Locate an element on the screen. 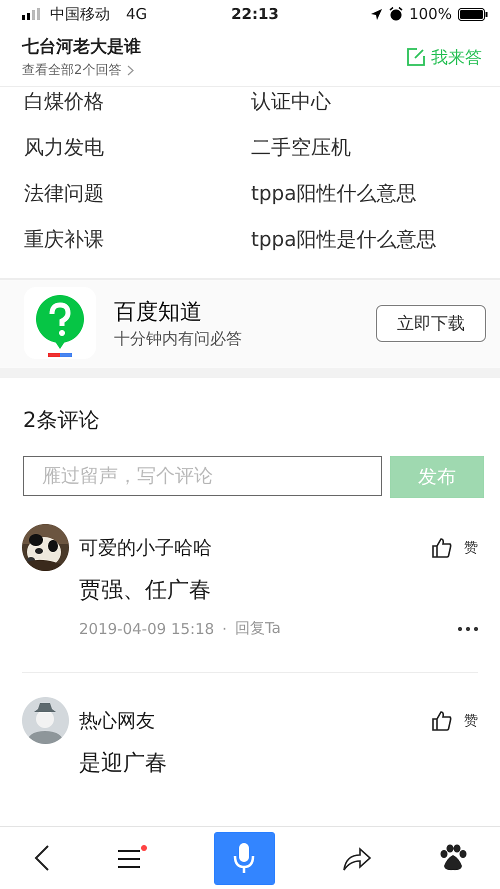 The width and height of the screenshot is (500, 889). clock-time: 22:13 is located at coordinates (255, 14).